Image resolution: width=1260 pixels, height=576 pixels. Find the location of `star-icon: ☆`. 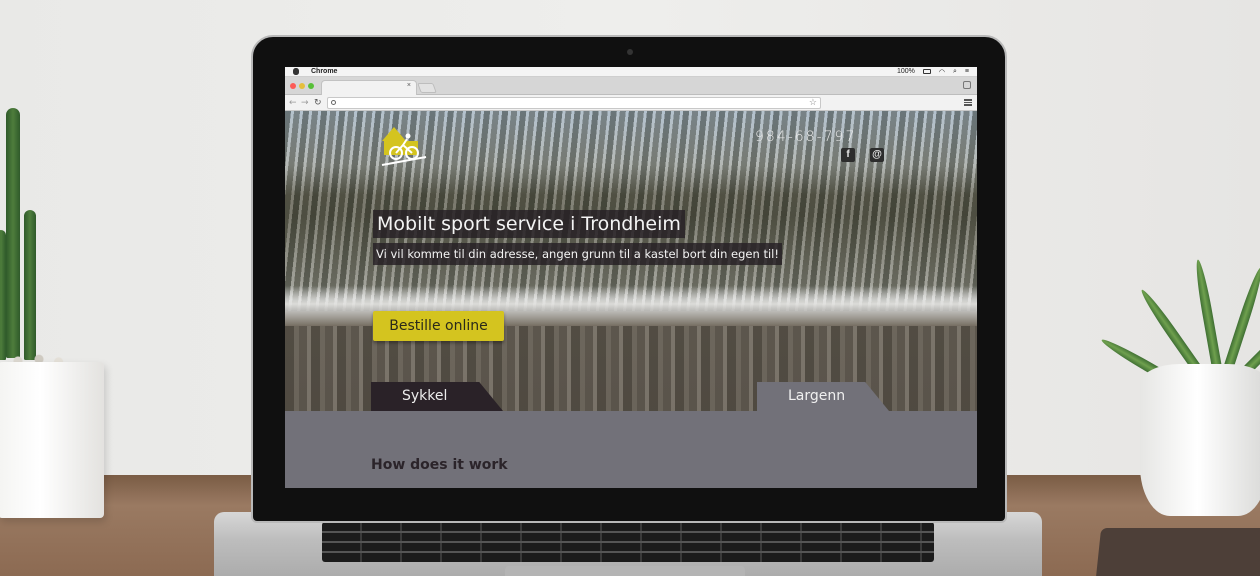

star-icon: ☆ is located at coordinates (813, 102).